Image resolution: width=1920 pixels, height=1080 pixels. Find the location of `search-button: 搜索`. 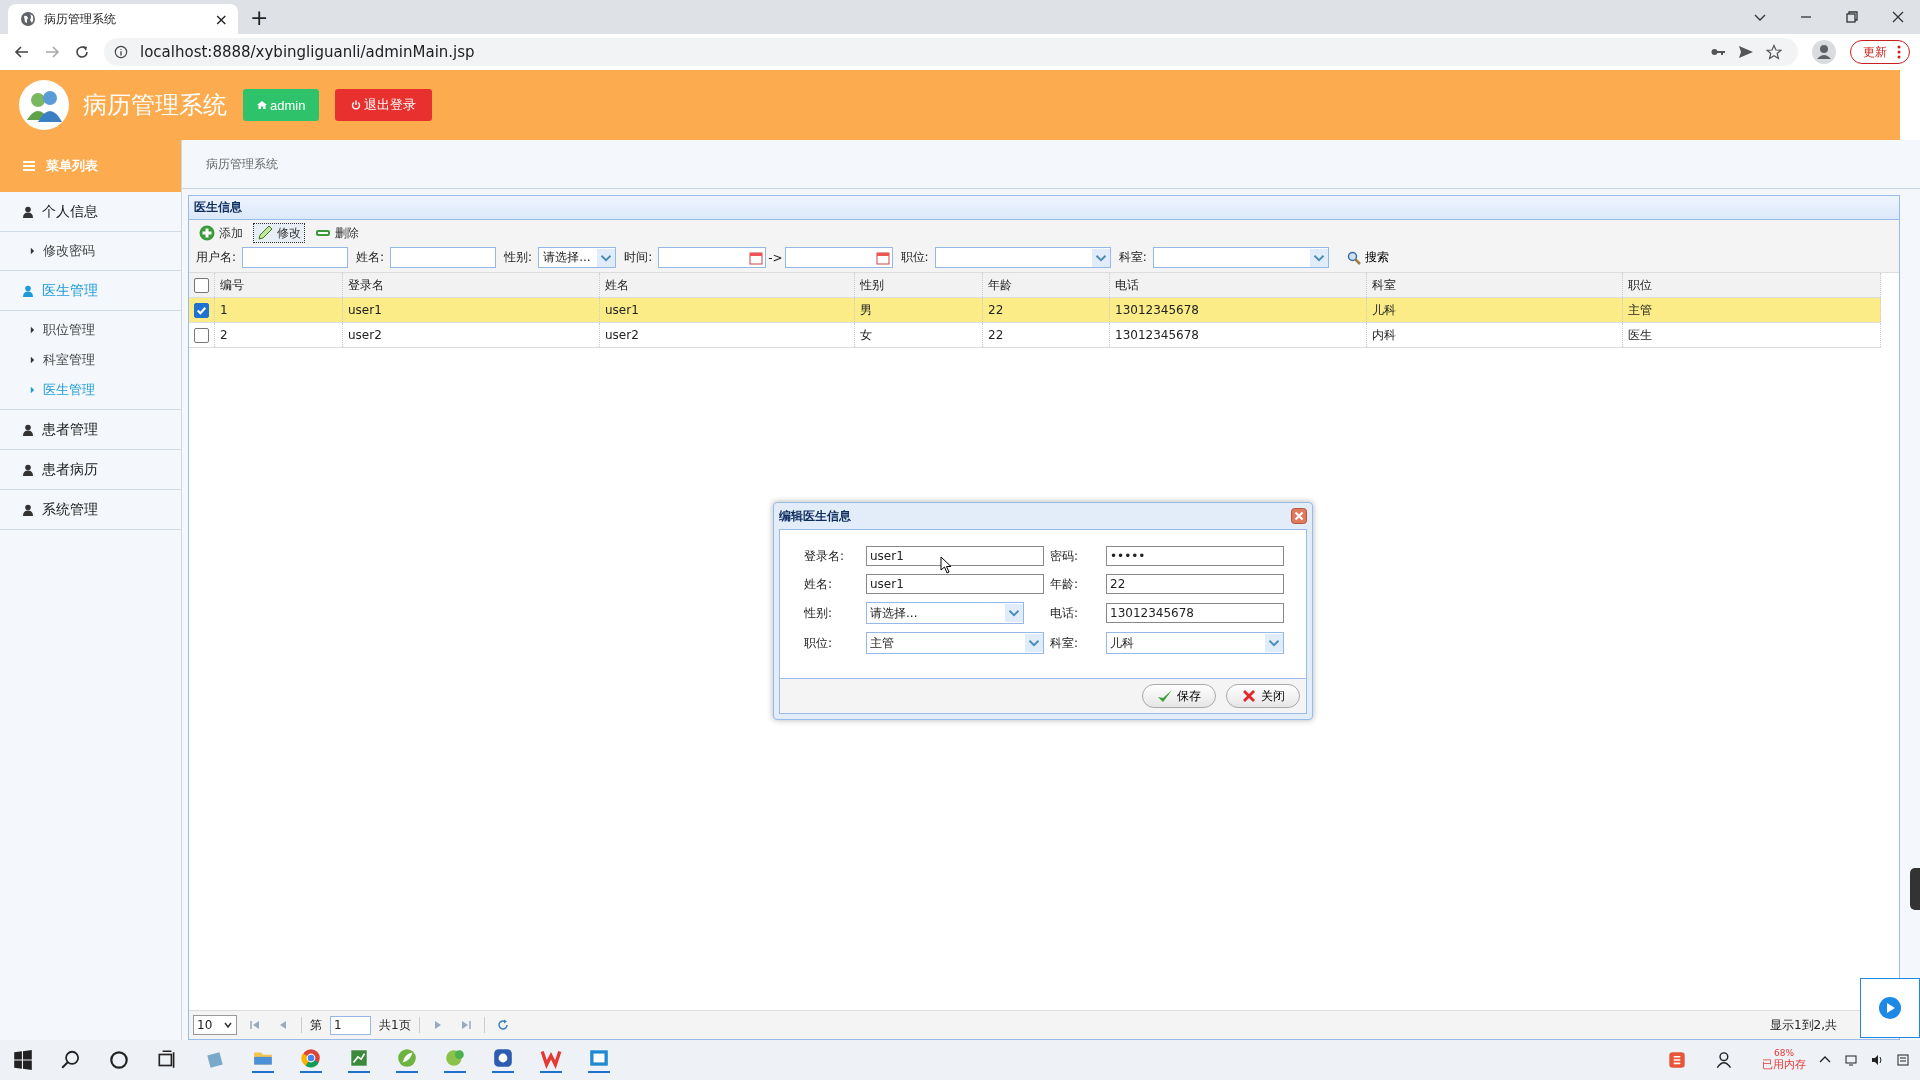

search-button: 搜索 is located at coordinates (1367, 257).